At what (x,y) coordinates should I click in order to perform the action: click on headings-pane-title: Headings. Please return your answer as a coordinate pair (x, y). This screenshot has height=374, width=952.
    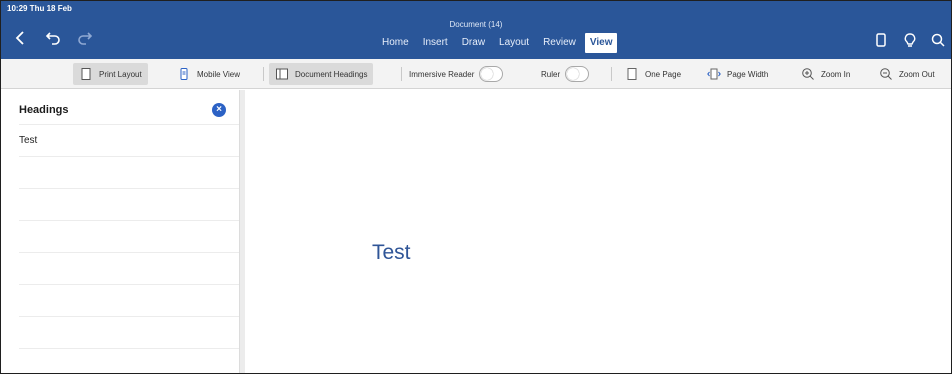
    Looking at the image, I should click on (44, 110).